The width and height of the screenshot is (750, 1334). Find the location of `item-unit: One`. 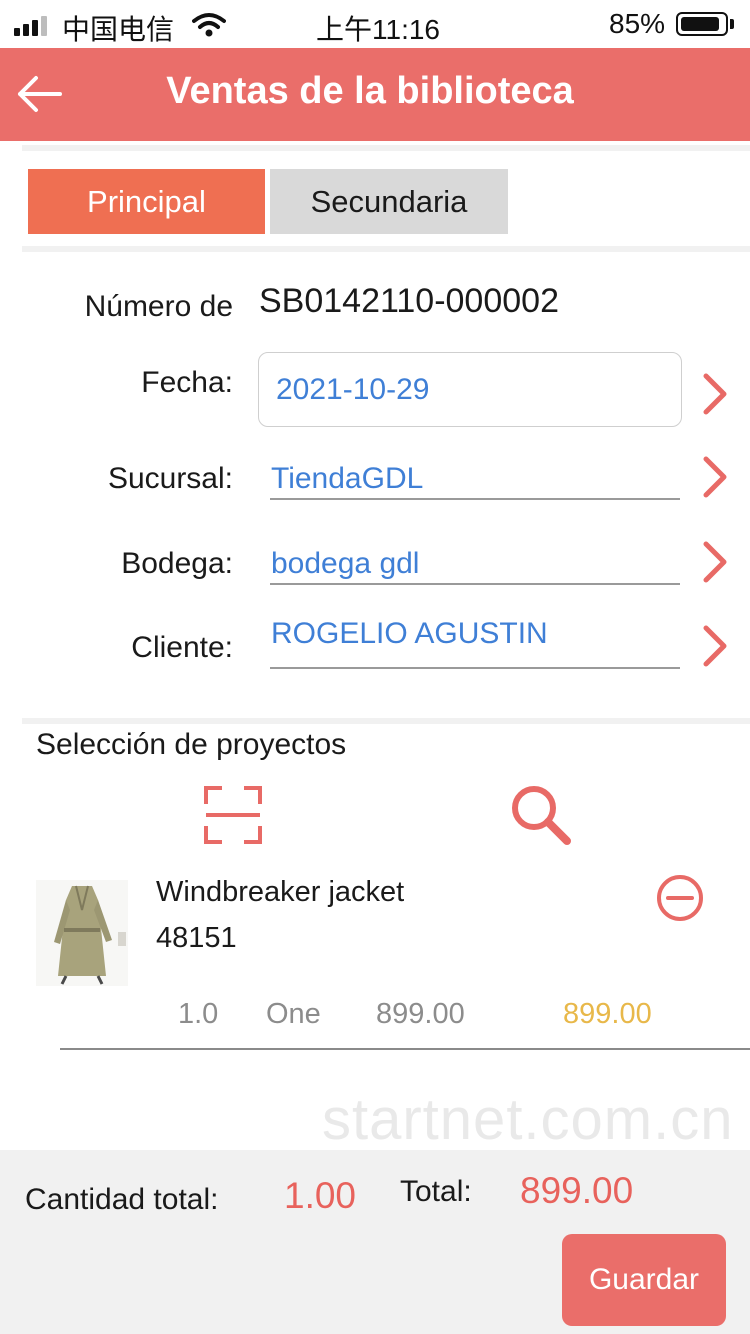

item-unit: One is located at coordinates (293, 1014).